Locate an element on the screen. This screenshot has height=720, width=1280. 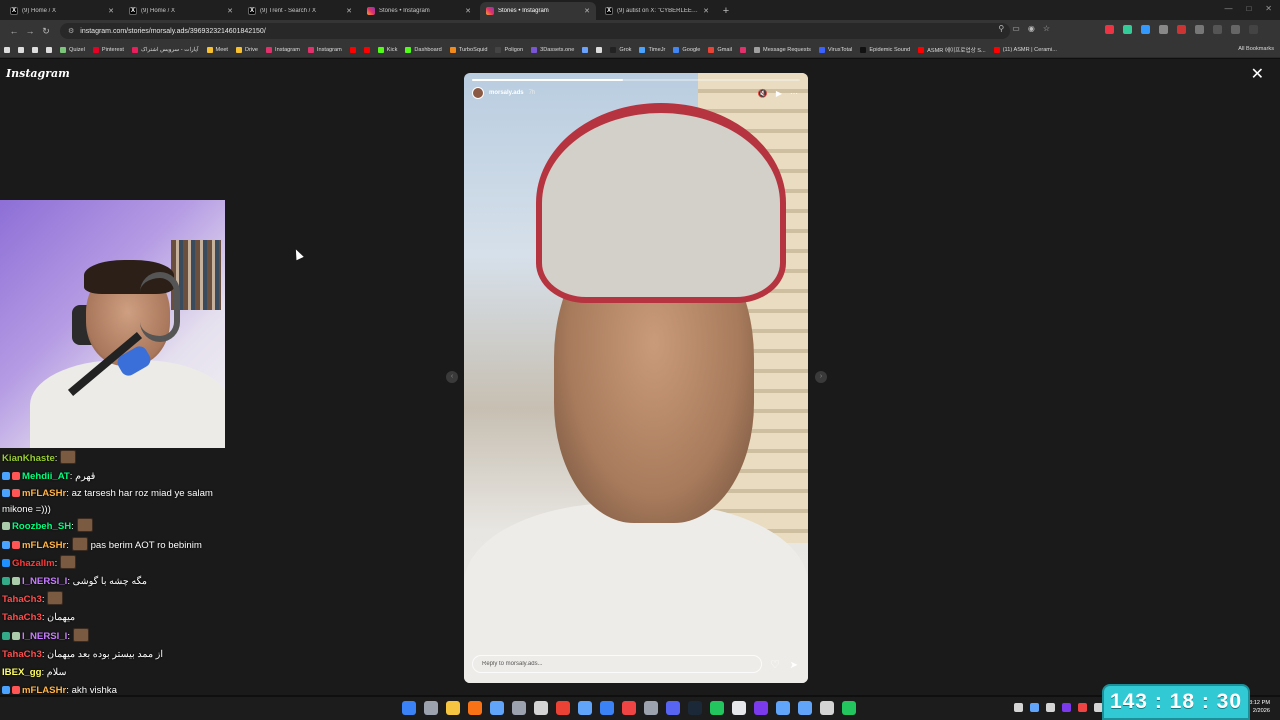
bookmark-item: Kick is located at coordinates (387, 49).